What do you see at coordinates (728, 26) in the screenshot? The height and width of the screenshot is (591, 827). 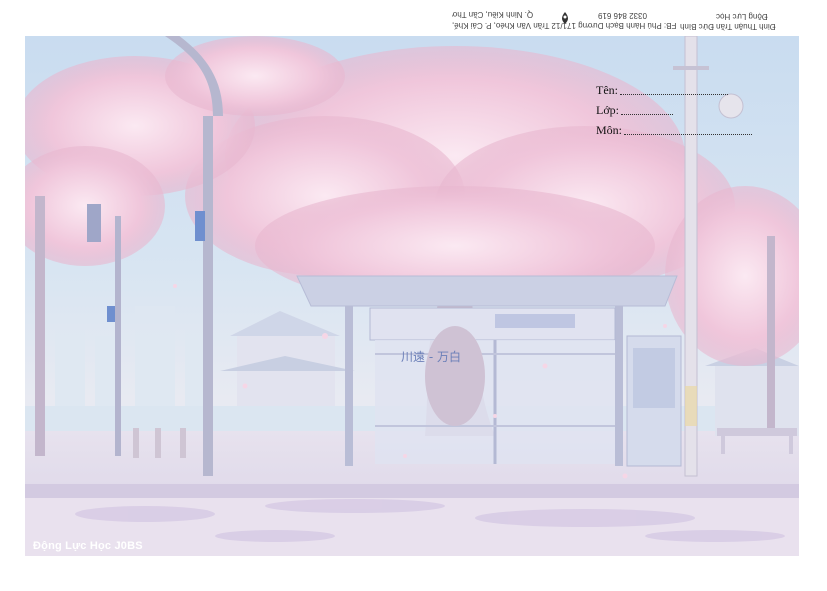 I see `header-line-1: Đinh Thuận Trần Đức Bình` at bounding box center [728, 26].